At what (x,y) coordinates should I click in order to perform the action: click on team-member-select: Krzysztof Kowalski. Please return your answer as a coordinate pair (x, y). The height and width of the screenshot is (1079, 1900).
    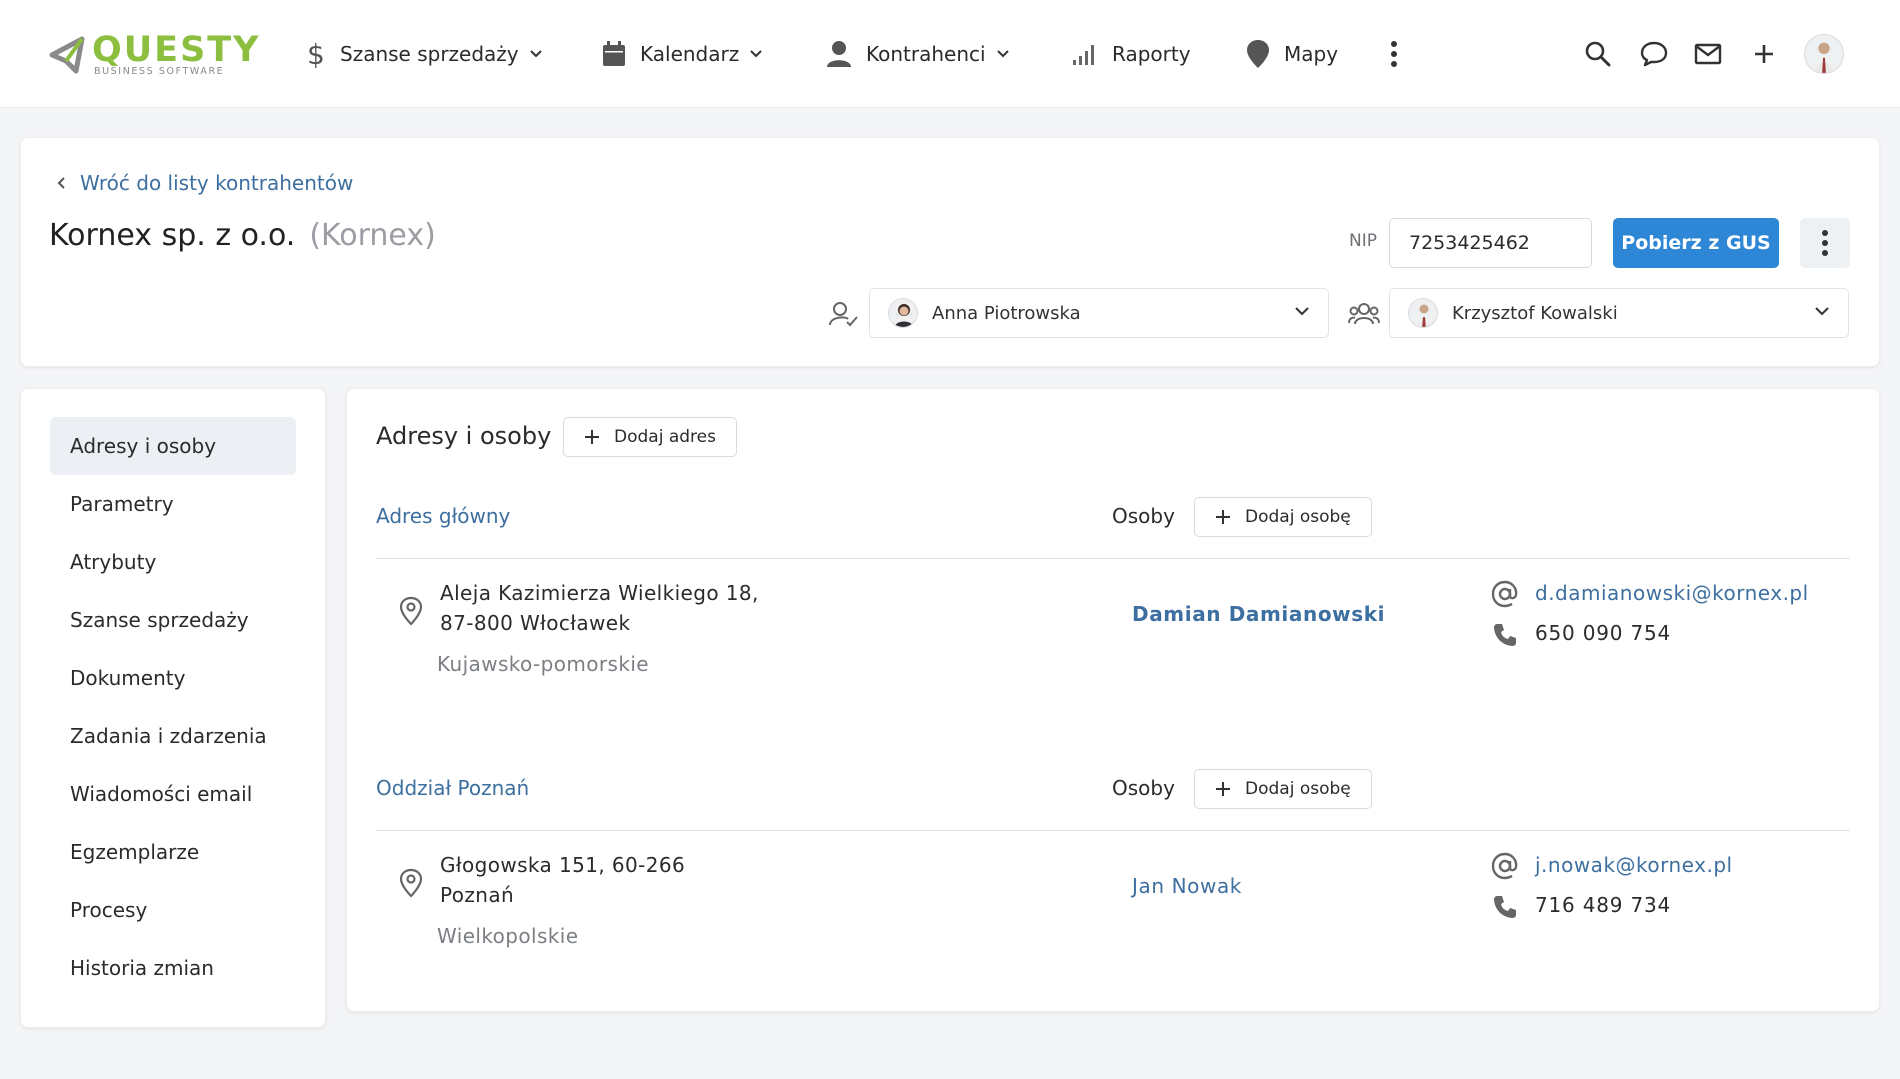
    Looking at the image, I should click on (1619, 313).